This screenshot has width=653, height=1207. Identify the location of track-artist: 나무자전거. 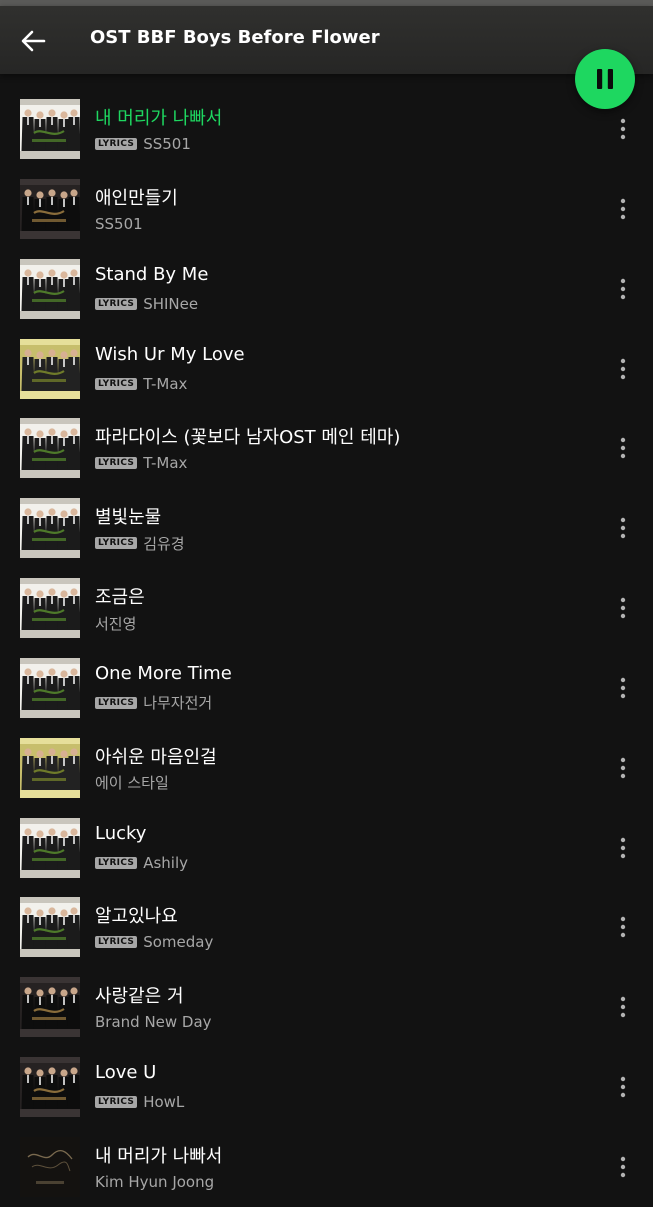
(178, 703).